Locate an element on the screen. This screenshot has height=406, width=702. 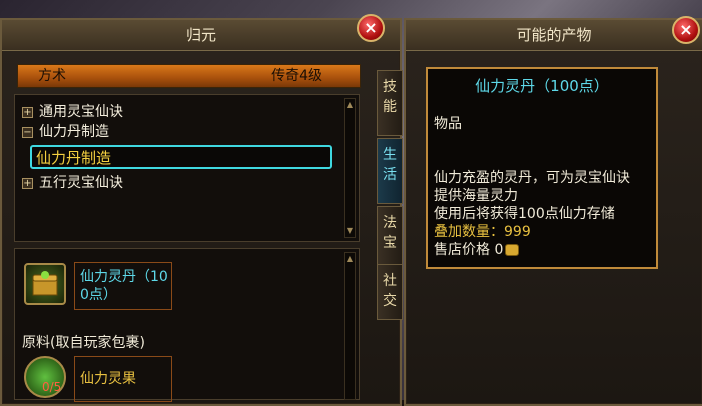
item-price: 售店价格 0 is located at coordinates (477, 250).